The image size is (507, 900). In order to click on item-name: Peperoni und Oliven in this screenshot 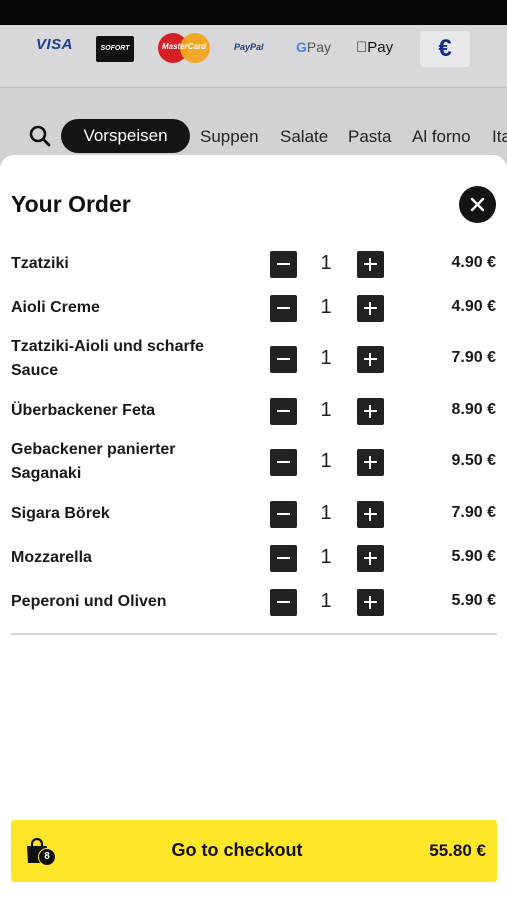, I will do `click(89, 601)`.